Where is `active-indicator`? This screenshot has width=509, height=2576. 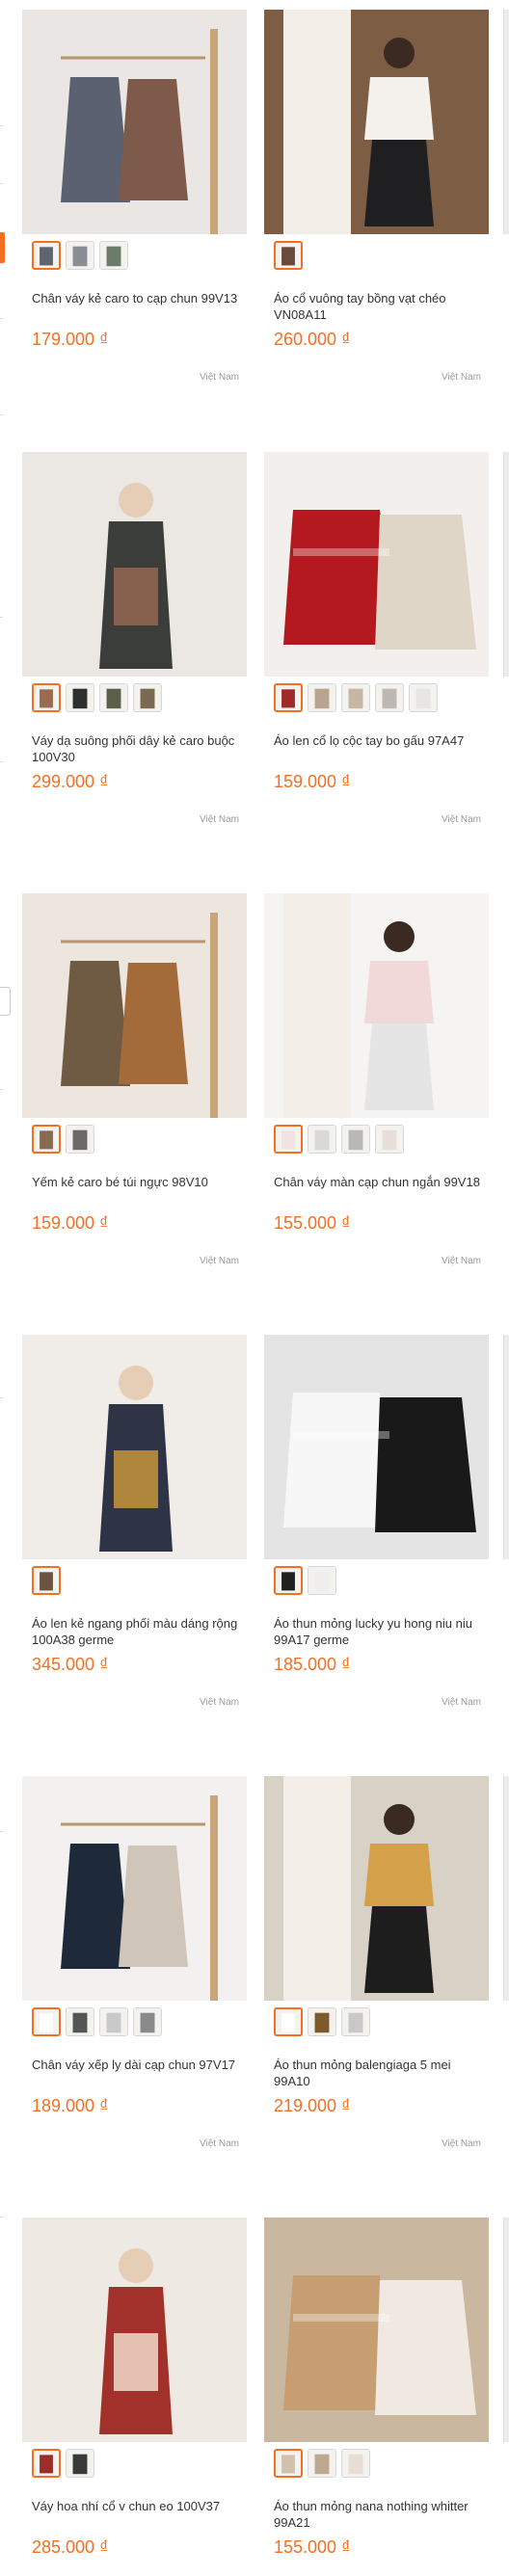 active-indicator is located at coordinates (2, 248).